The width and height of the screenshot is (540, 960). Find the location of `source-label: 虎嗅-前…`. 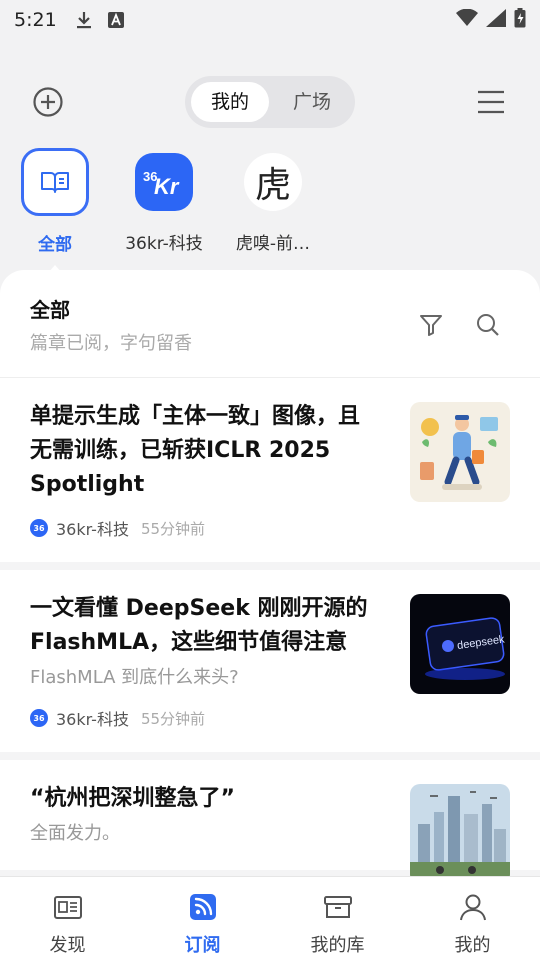

source-label: 虎嗅-前… is located at coordinates (273, 244).